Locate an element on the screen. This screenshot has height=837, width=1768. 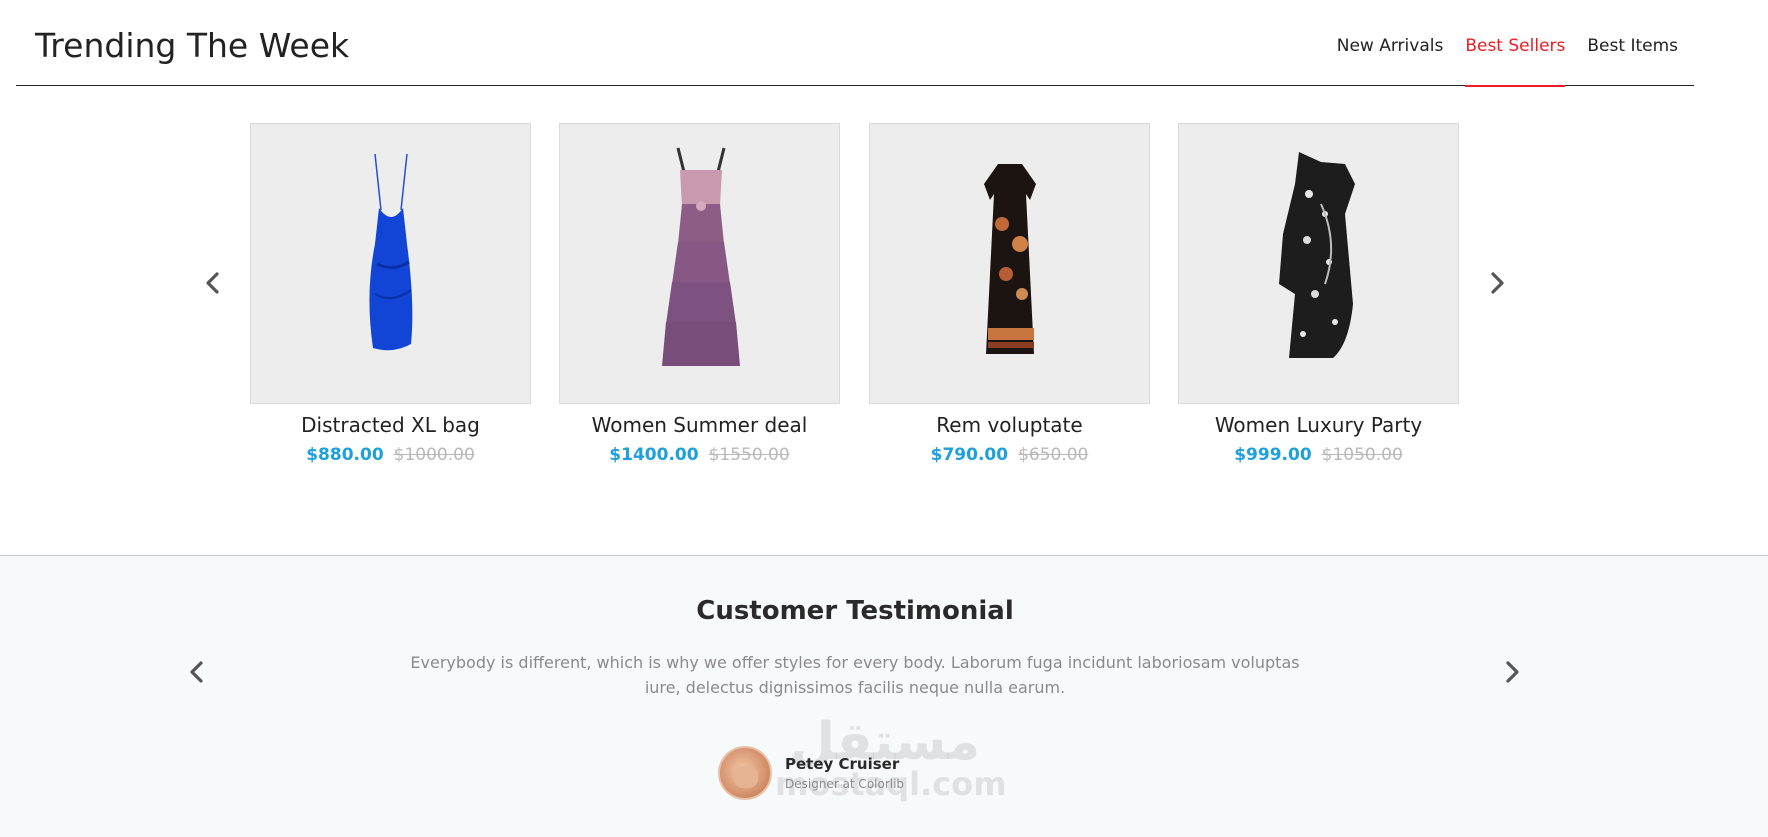
product-price: $790.00 is located at coordinates (969, 455).